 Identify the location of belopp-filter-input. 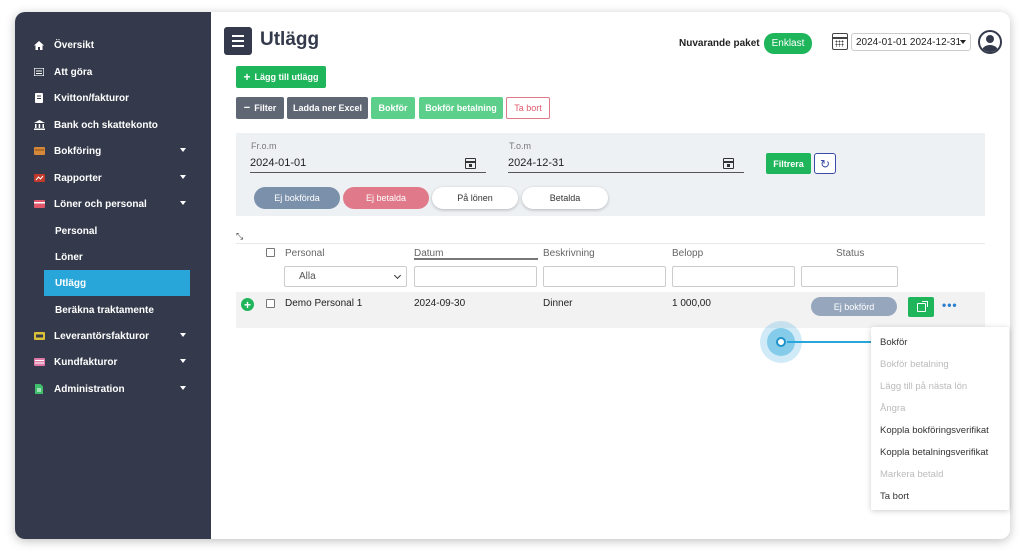
(733, 276).